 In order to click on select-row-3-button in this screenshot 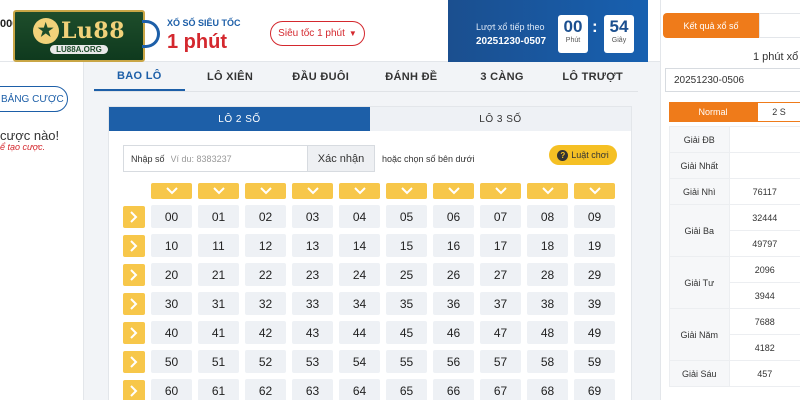, I will do `click(134, 303)`.